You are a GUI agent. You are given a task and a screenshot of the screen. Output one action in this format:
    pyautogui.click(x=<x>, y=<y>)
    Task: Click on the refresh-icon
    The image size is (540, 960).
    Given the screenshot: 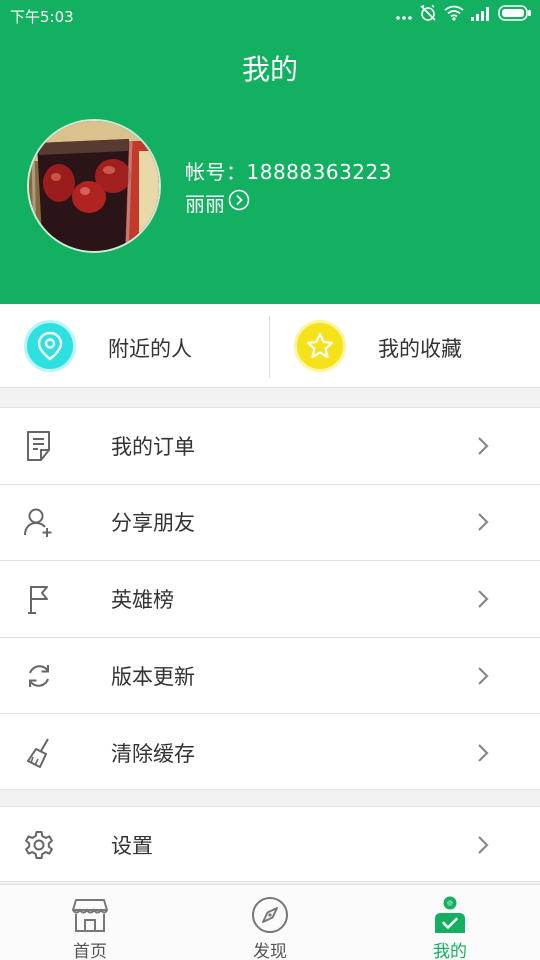 What is the action you would take?
    pyautogui.click(x=39, y=676)
    